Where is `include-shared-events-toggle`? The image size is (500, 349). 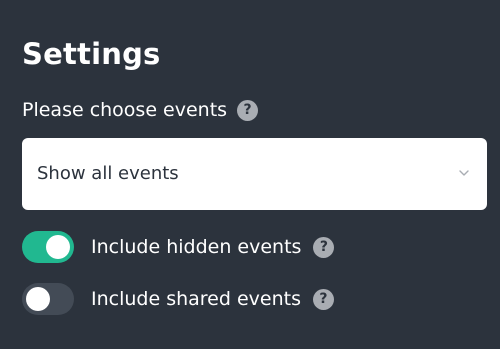 include-shared-events-toggle is located at coordinates (48, 299).